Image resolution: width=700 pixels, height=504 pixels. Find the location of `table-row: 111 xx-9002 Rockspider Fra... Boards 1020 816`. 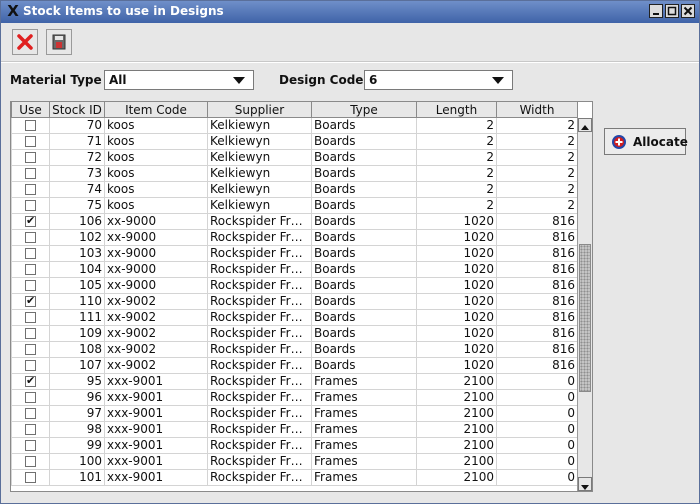

table-row: 111 xx-9002 Rockspider Fra... Boards 1020 816 is located at coordinates (294, 317).